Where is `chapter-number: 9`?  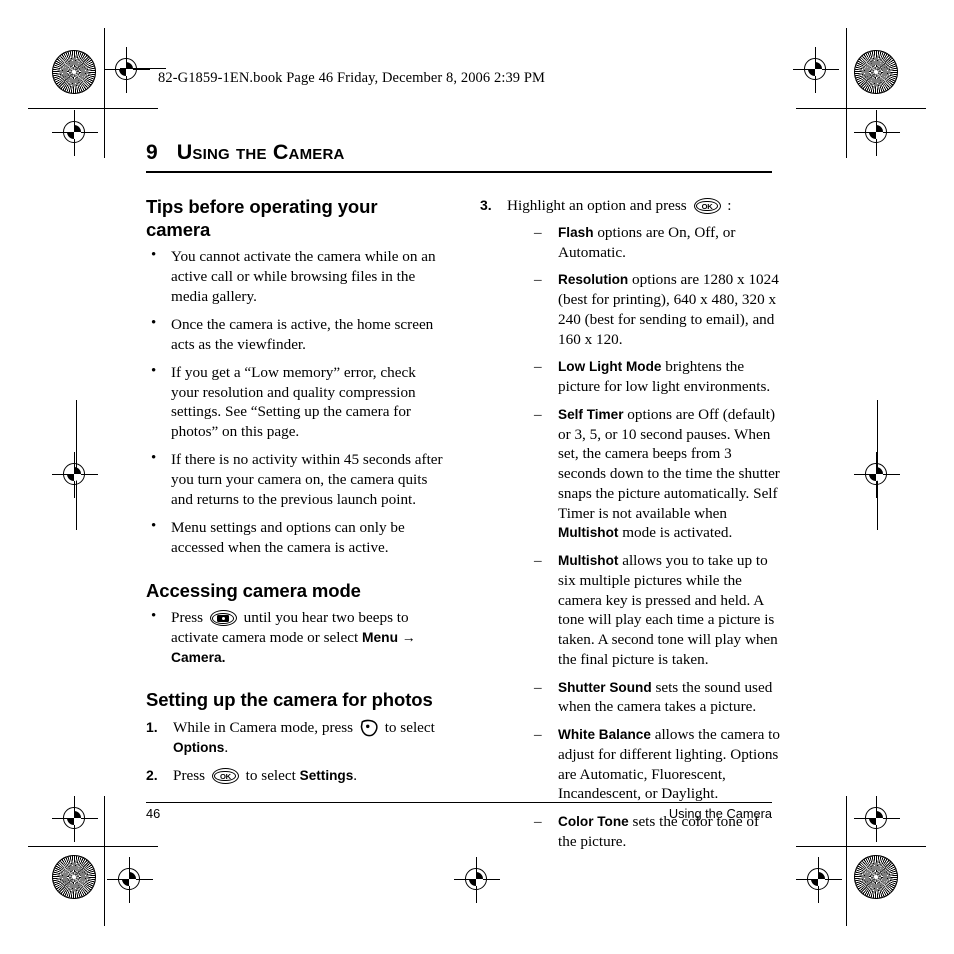 chapter-number: 9 is located at coordinates (152, 152).